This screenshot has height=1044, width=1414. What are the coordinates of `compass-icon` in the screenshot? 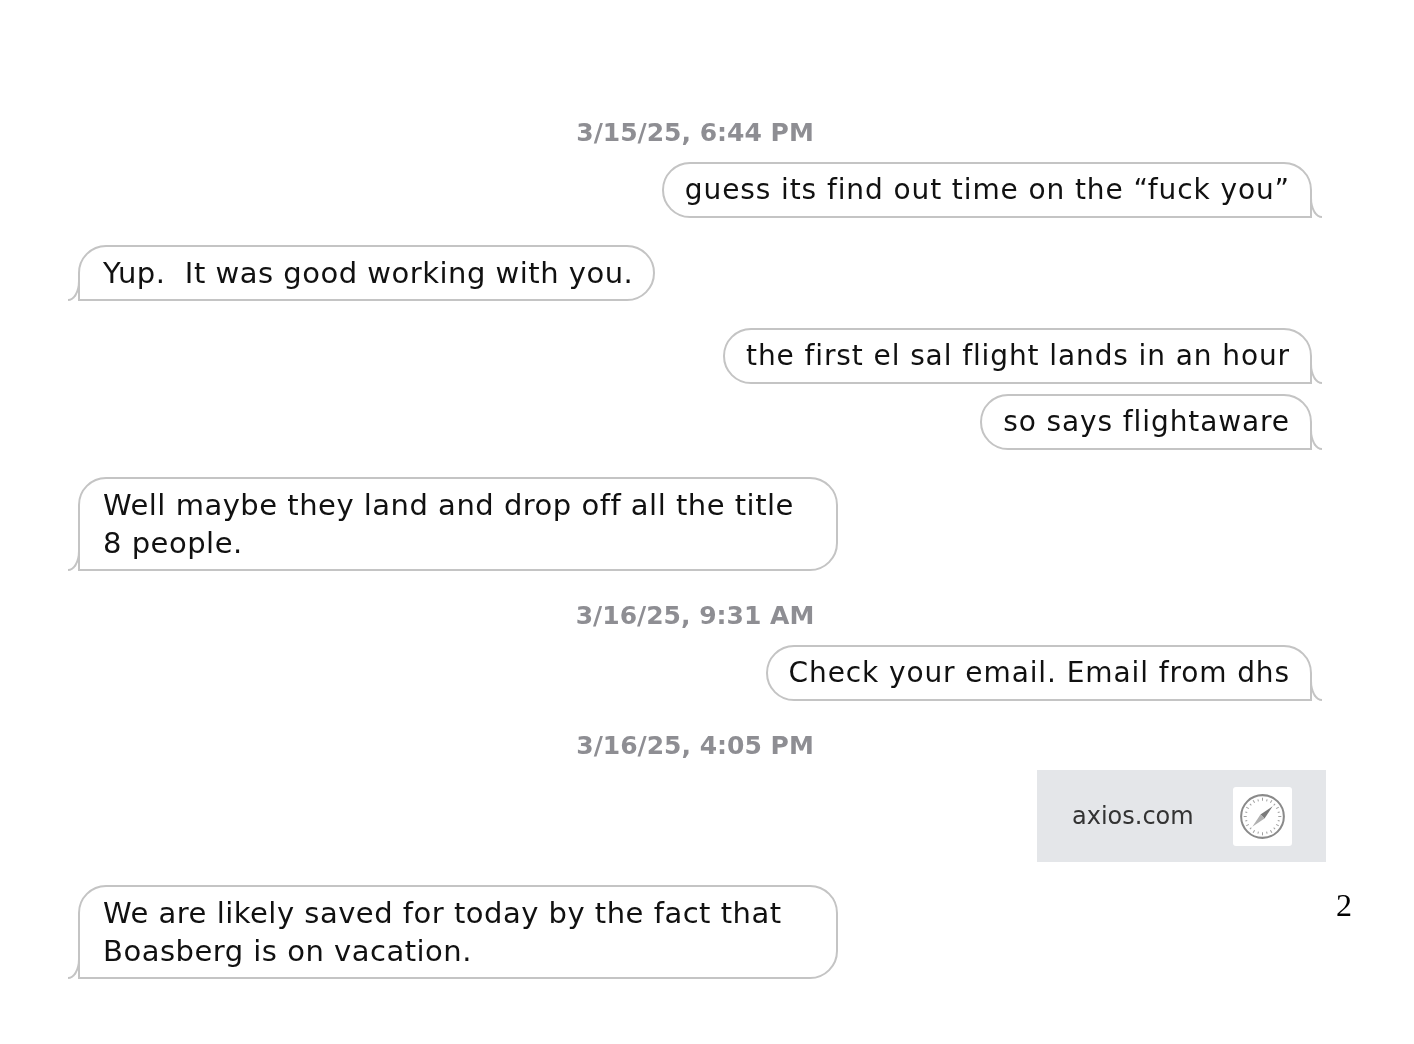 It's located at (1262, 816).